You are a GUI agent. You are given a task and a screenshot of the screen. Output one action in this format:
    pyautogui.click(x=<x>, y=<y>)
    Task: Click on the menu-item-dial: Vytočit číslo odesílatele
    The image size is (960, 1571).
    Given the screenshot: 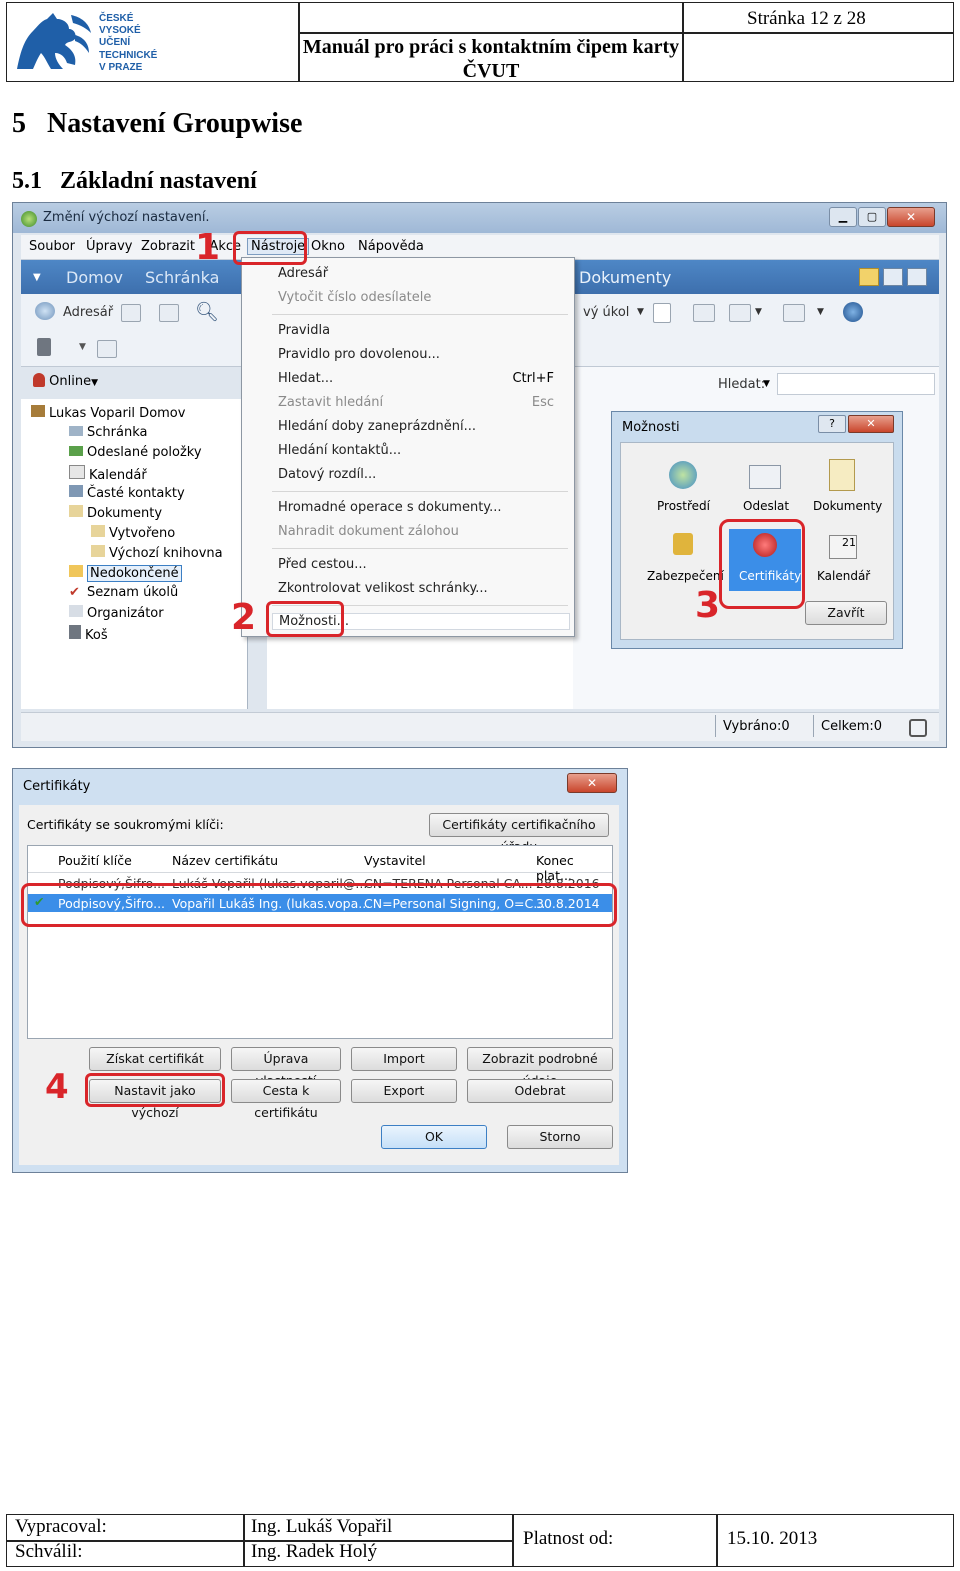 What is the action you would take?
    pyautogui.click(x=354, y=297)
    